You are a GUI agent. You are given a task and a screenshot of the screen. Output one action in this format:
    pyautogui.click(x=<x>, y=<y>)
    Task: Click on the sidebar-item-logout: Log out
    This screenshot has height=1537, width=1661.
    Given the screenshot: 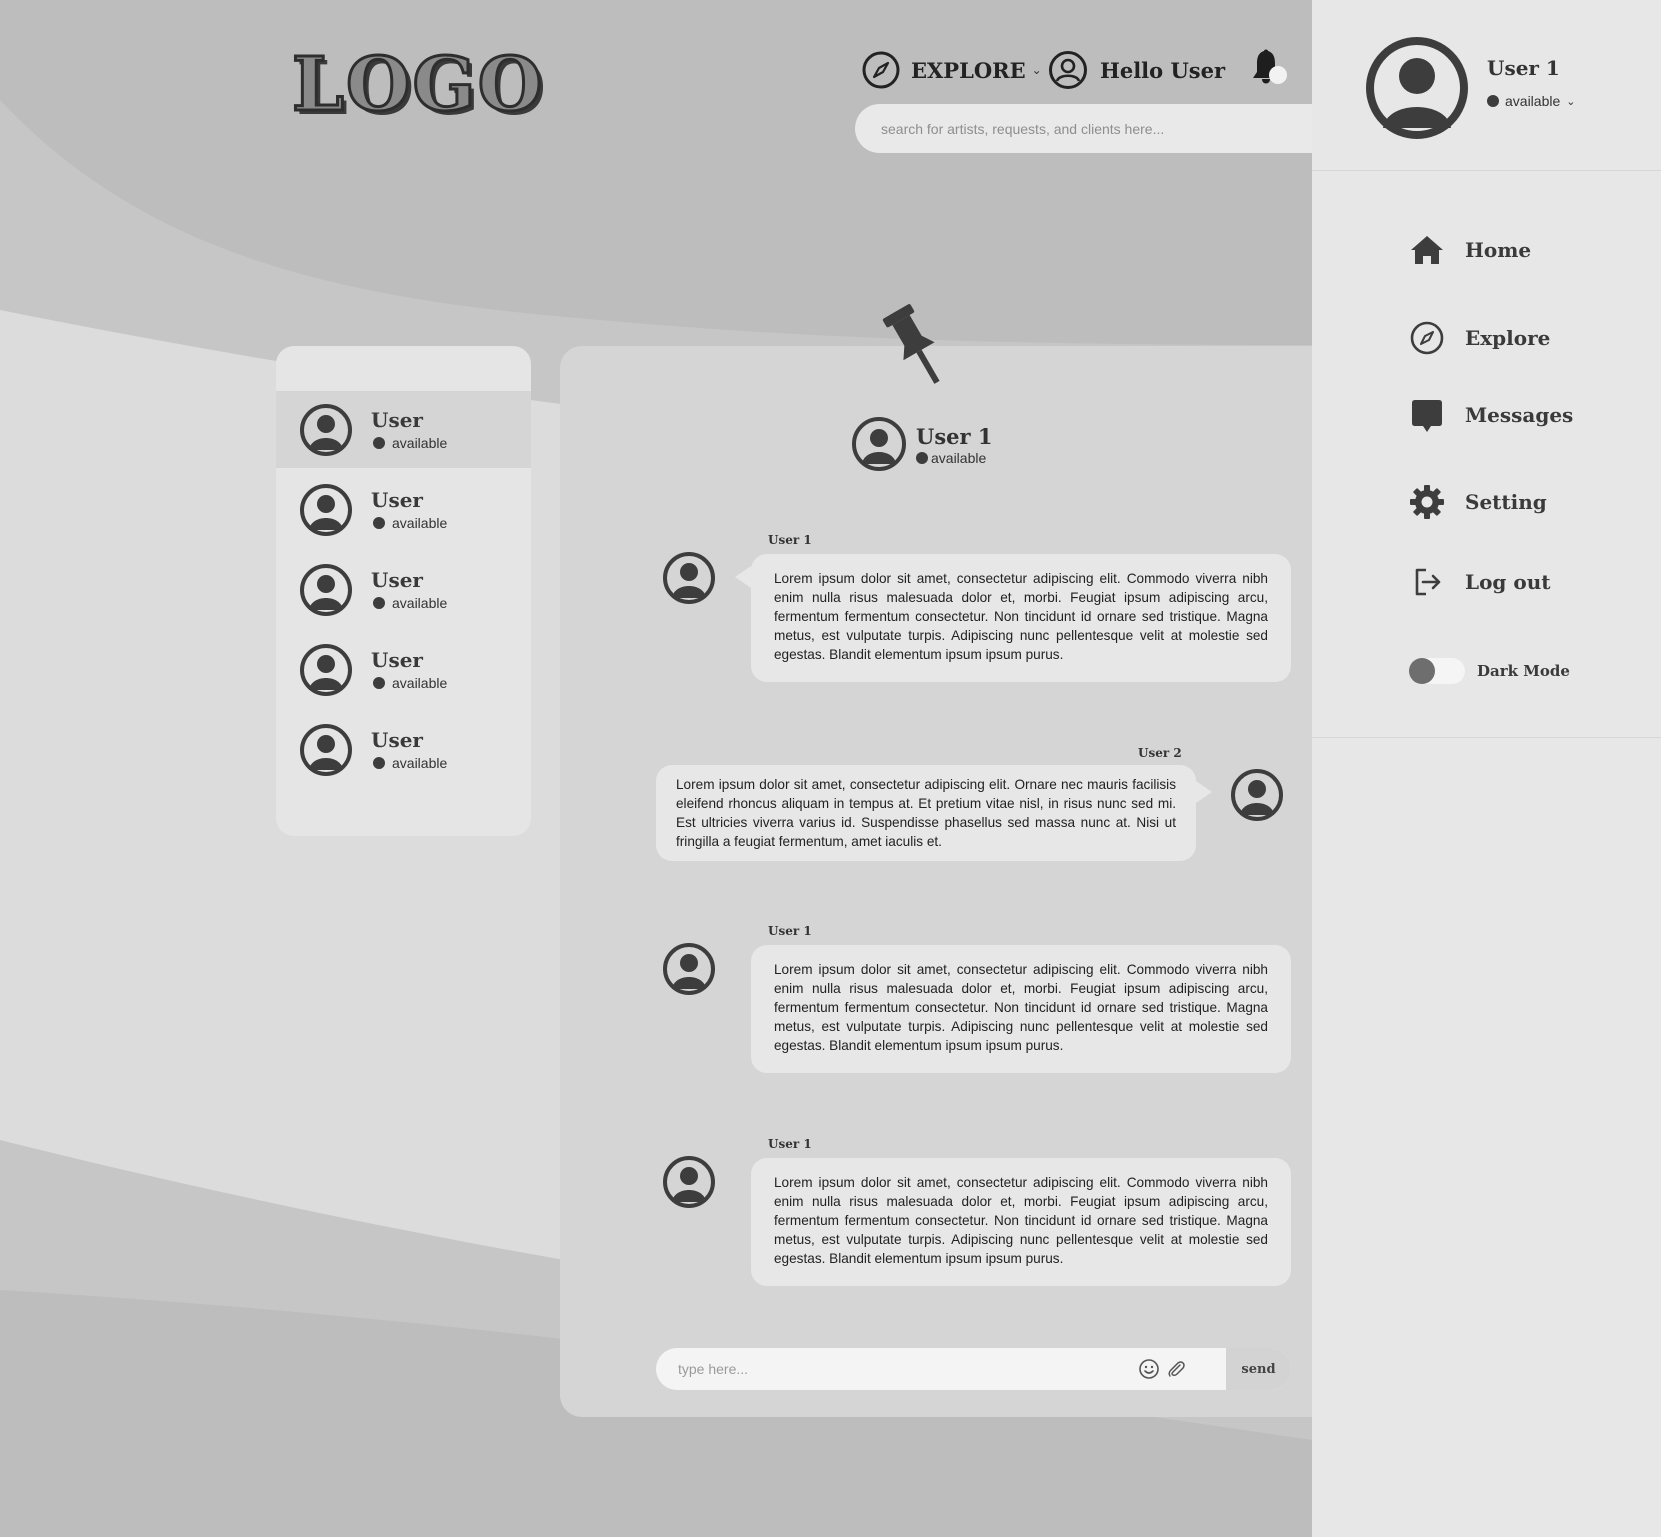 What is the action you would take?
    pyautogui.click(x=1479, y=582)
    